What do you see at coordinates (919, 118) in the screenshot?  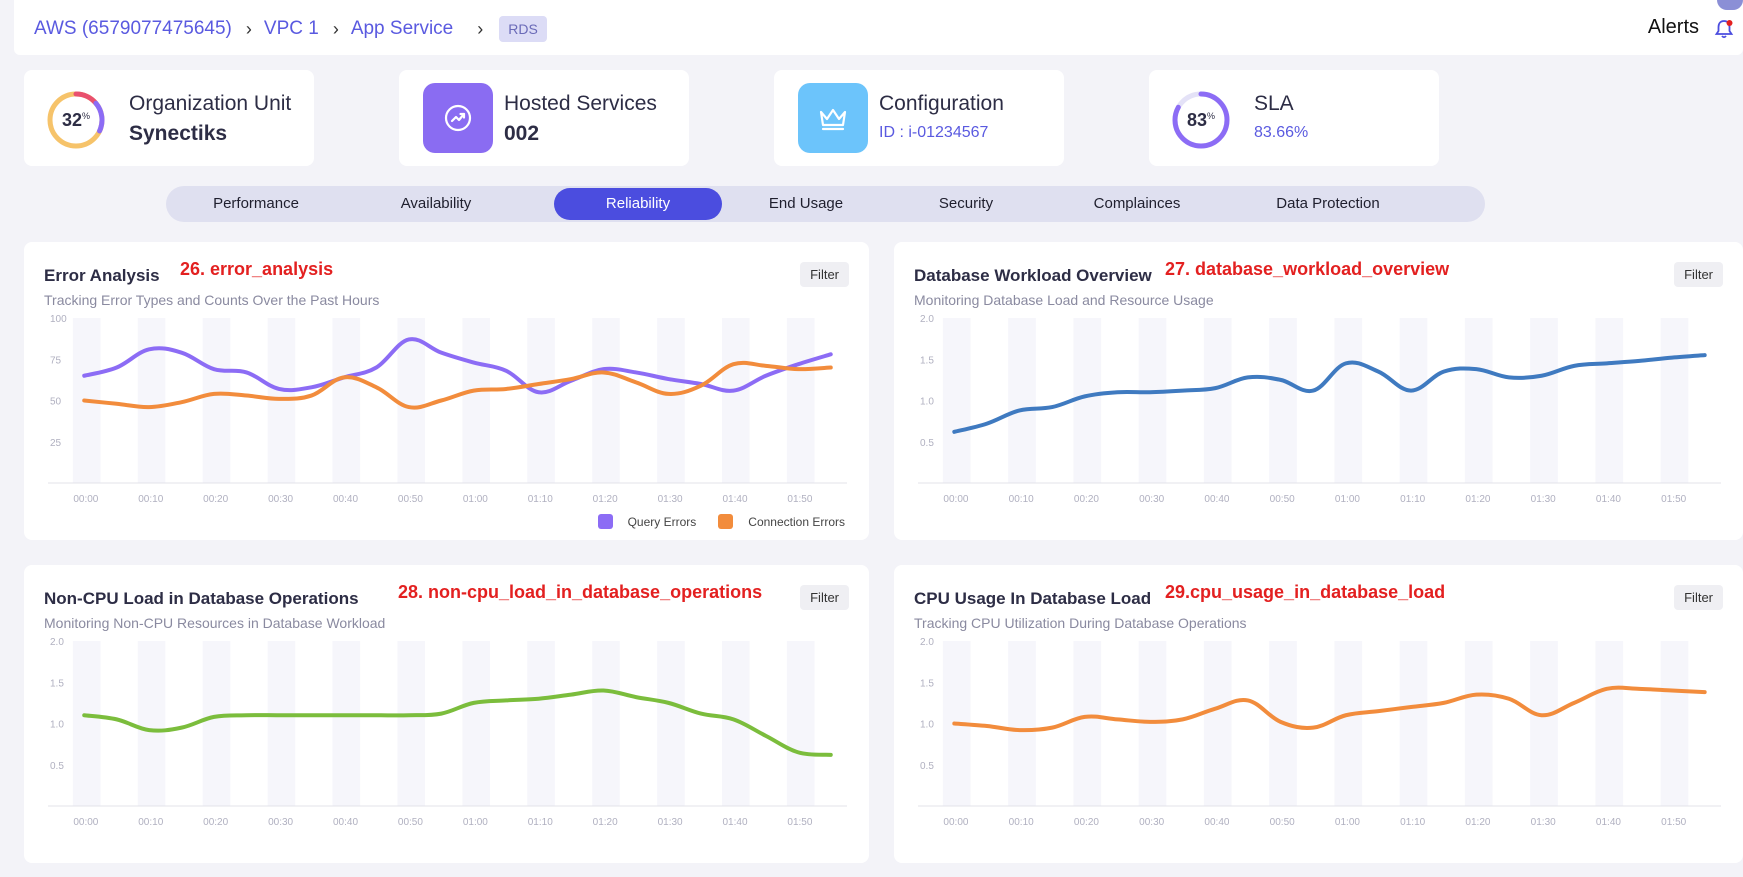 I see `configuration-card: Configuration ID : i-01234567` at bounding box center [919, 118].